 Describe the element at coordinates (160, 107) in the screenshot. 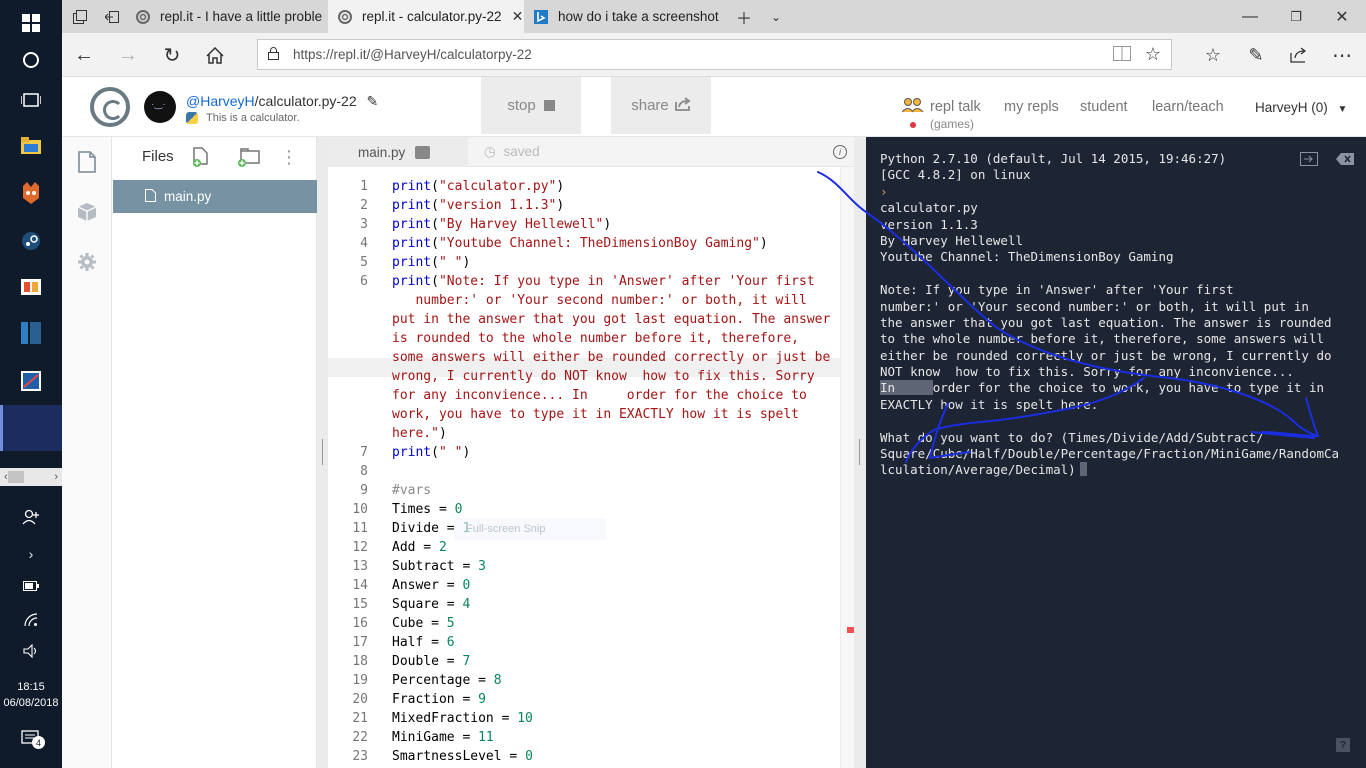

I see `avatar` at that location.